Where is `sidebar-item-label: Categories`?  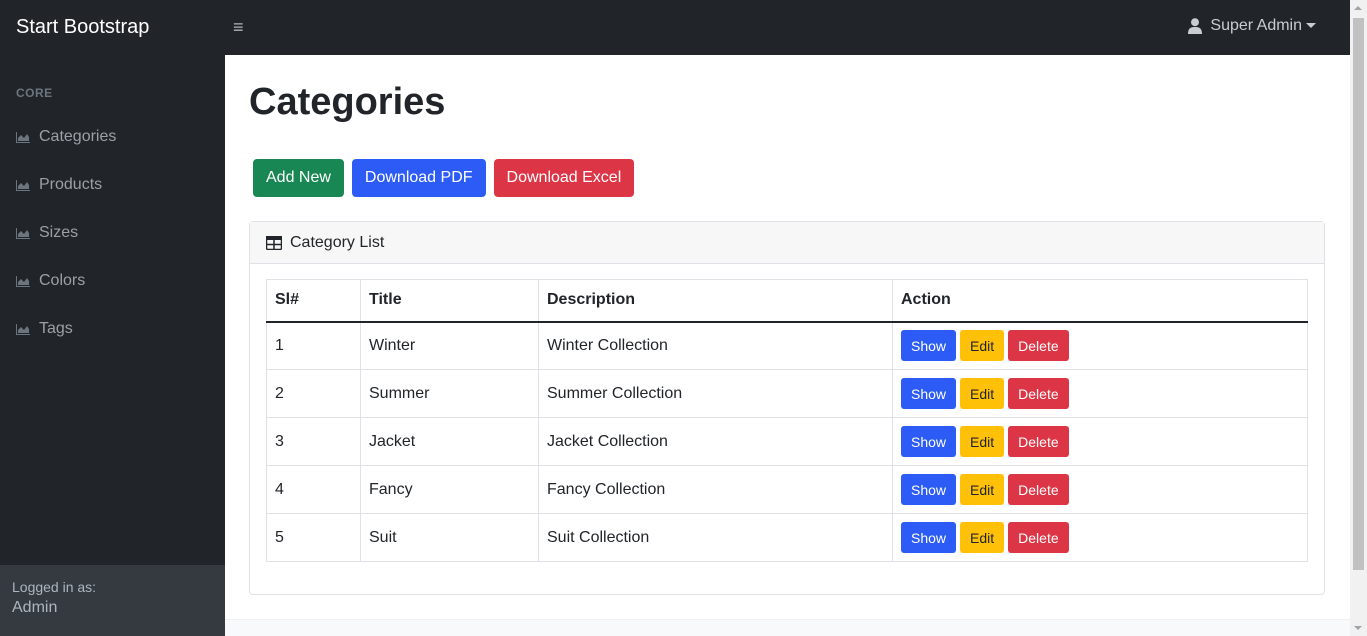
sidebar-item-label: Categories is located at coordinates (78, 136).